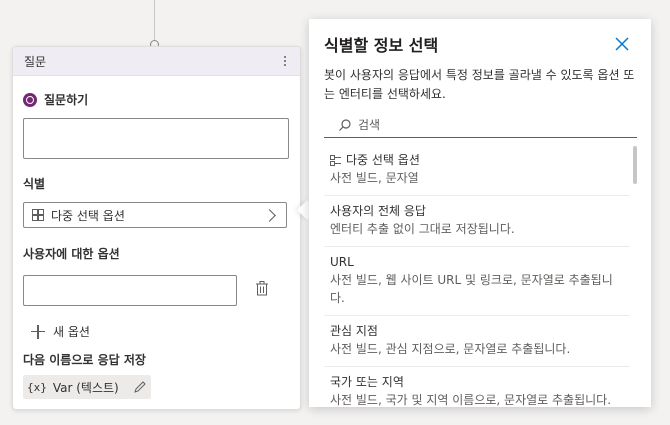  I want to click on item-title: 관심 지점, so click(354, 331).